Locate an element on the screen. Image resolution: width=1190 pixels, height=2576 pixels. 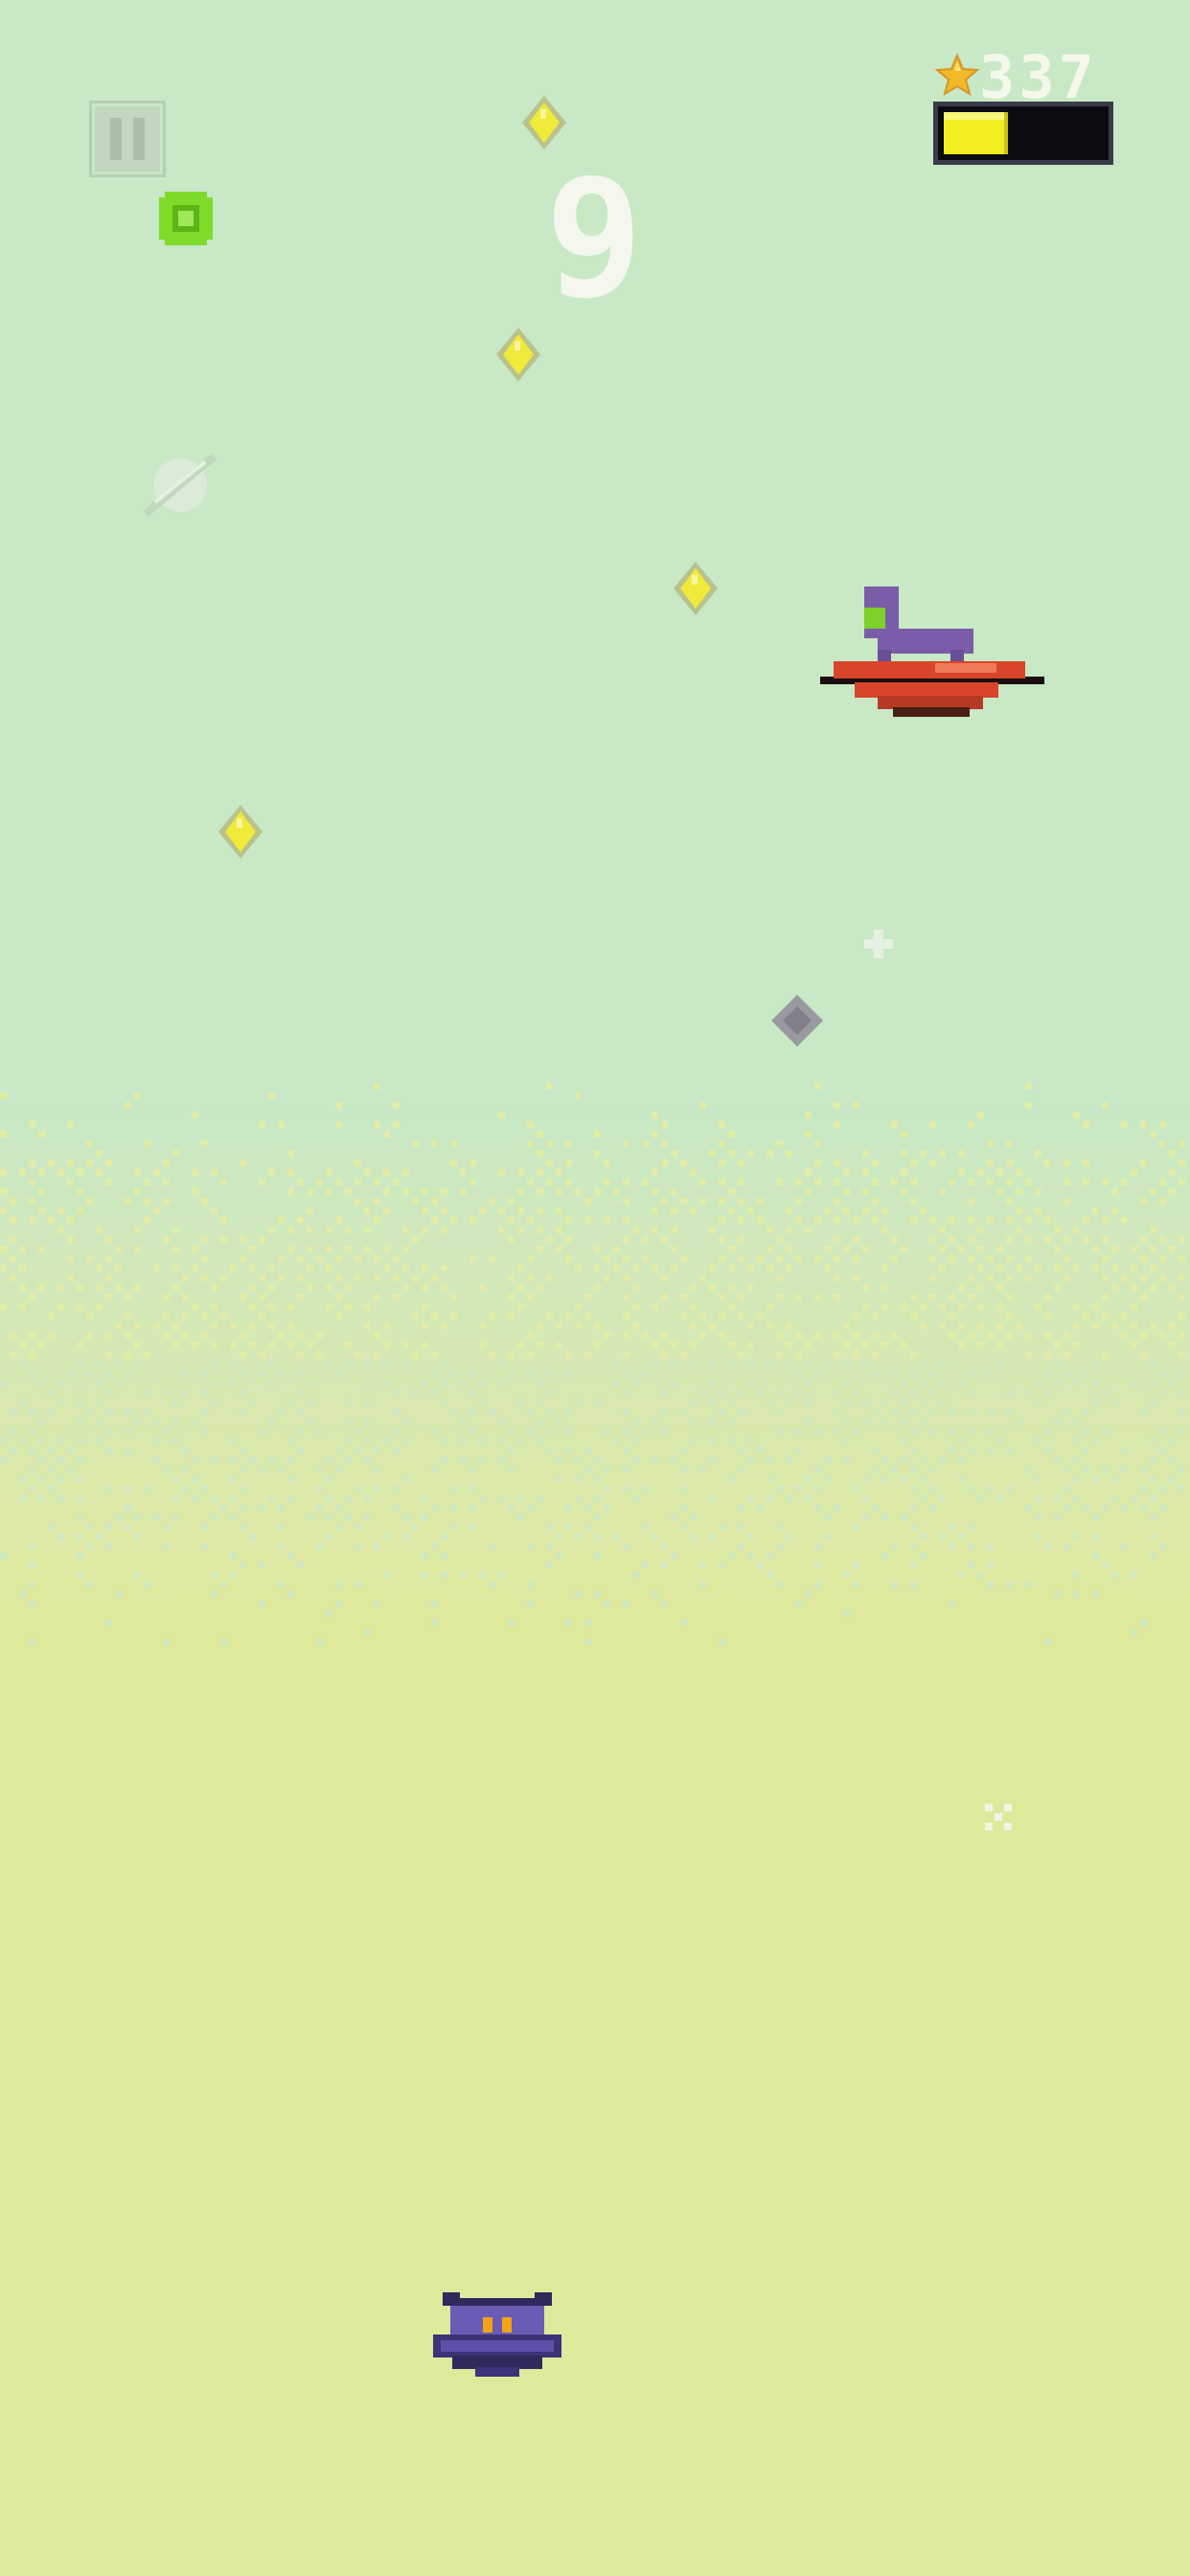
pause-icon is located at coordinates (128, 139).